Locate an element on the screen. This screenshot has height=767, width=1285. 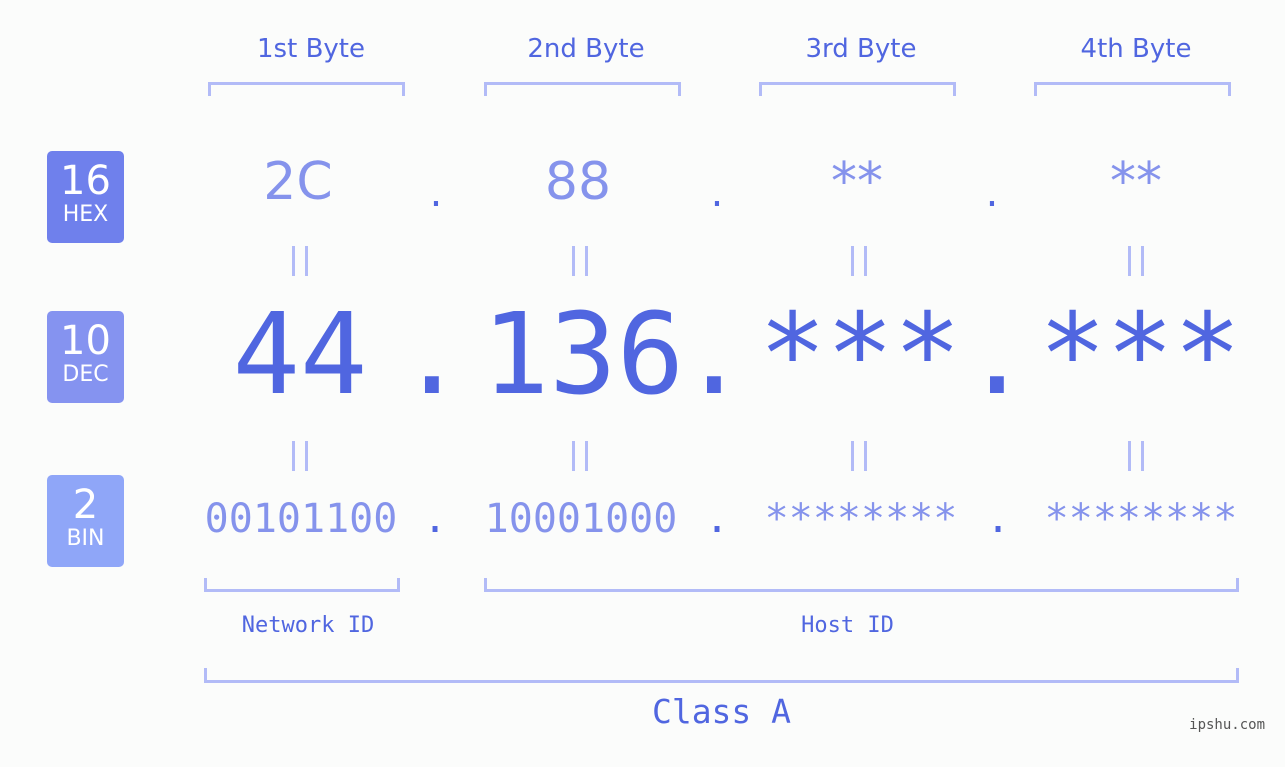
bin-base-number: 2 is located at coordinates (85, 505).